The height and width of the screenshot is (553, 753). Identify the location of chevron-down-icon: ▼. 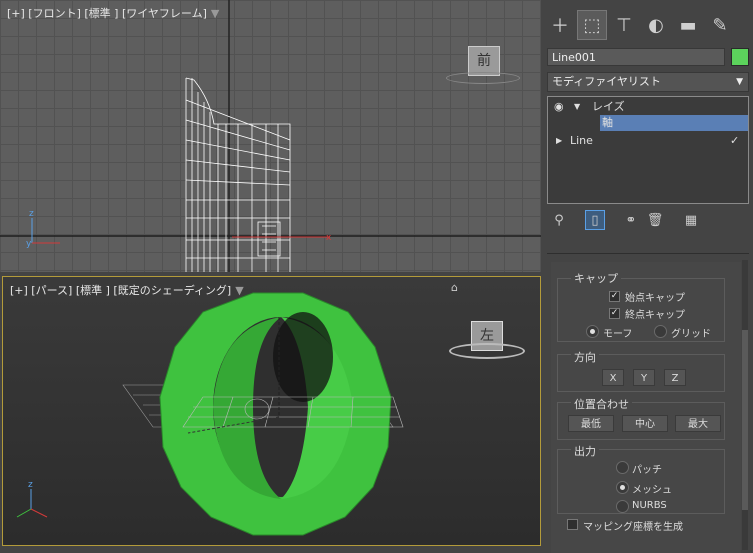
(739, 82).